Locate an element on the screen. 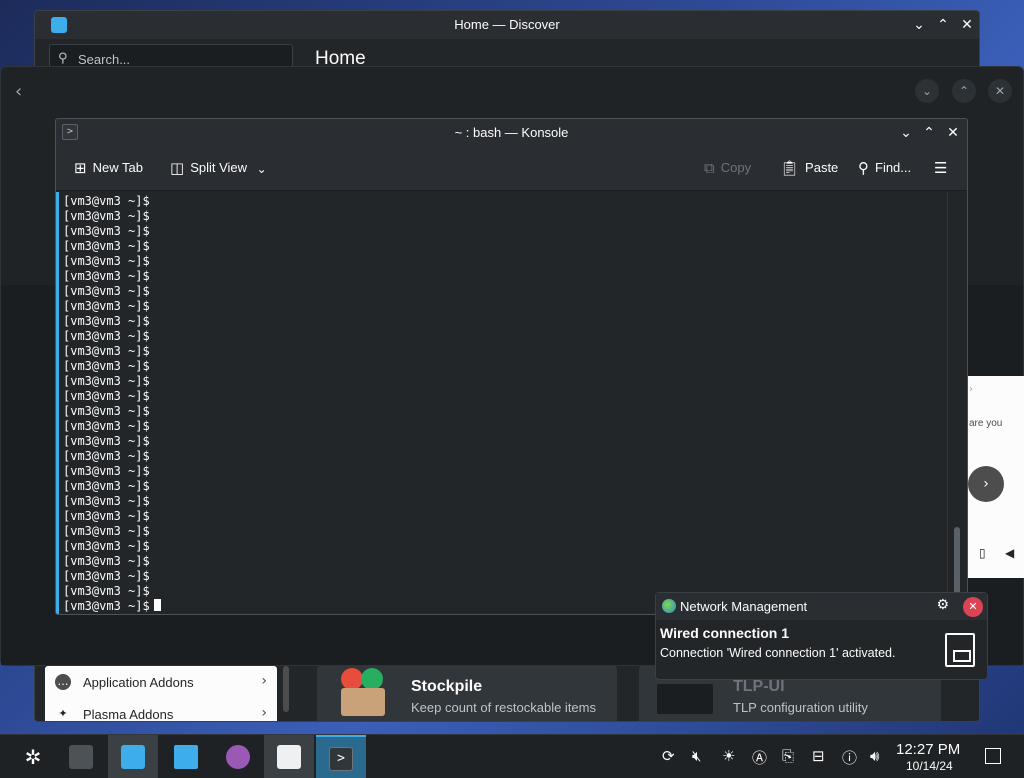 The width and height of the screenshot is (1024, 778). clipboard-icon: ⎘ is located at coordinates (788, 756).